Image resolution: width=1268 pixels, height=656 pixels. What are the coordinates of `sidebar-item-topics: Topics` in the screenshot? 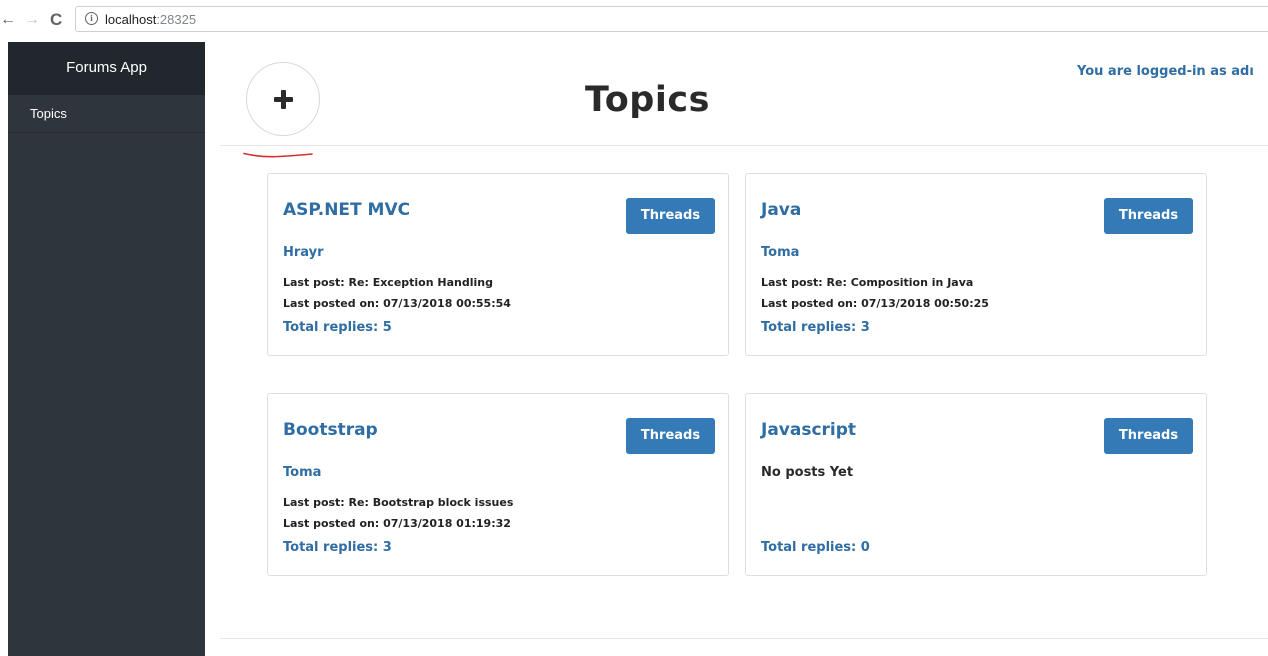 It's located at (106, 114).